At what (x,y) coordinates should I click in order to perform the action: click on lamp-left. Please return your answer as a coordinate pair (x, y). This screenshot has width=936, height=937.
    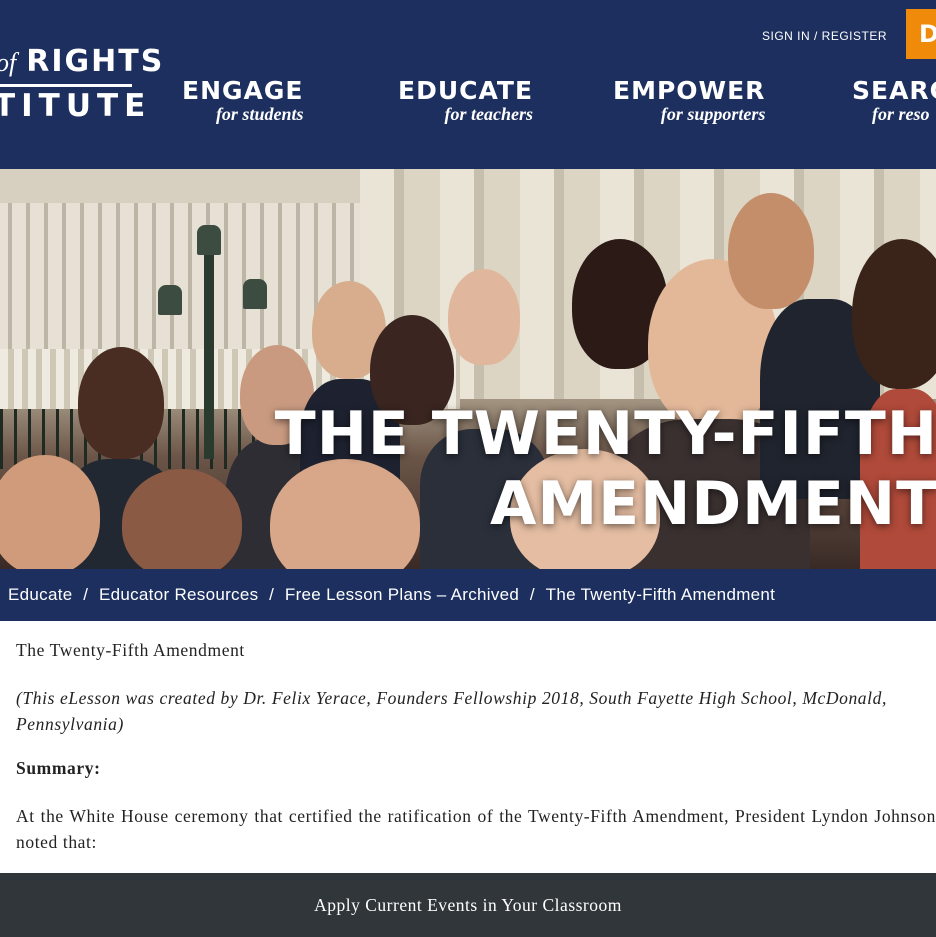
    Looking at the image, I should click on (170, 300).